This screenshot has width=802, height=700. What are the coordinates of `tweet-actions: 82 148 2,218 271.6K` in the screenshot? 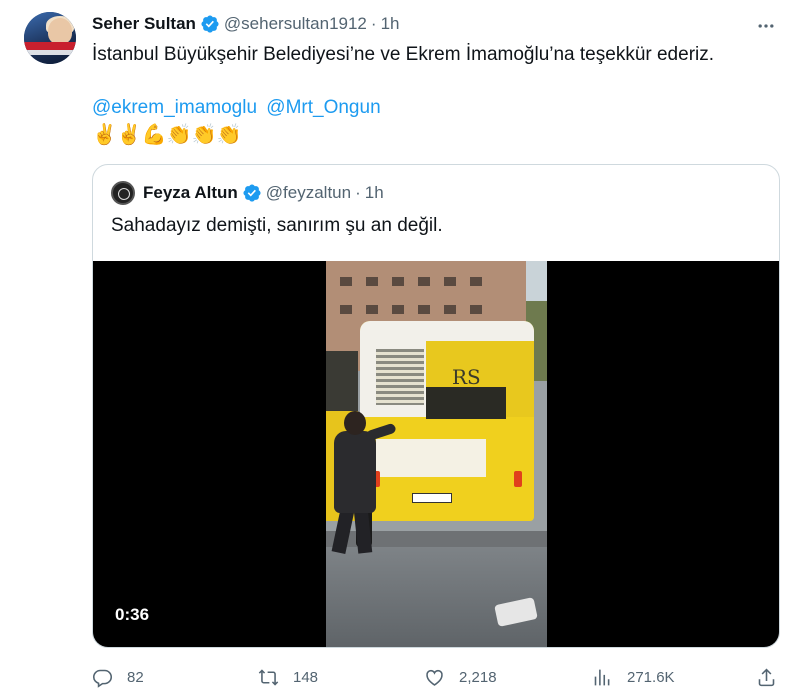 It's located at (437, 677).